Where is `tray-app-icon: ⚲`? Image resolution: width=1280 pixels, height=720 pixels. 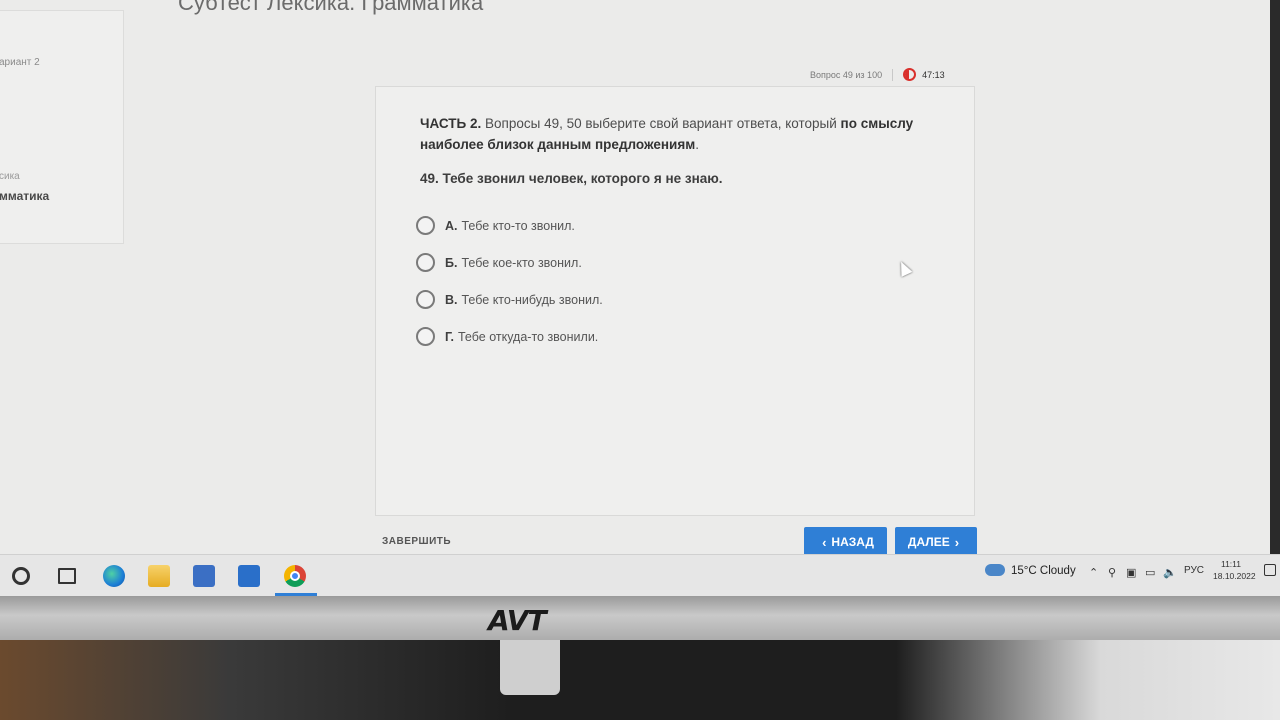 tray-app-icon: ⚲ is located at coordinates (1112, 572).